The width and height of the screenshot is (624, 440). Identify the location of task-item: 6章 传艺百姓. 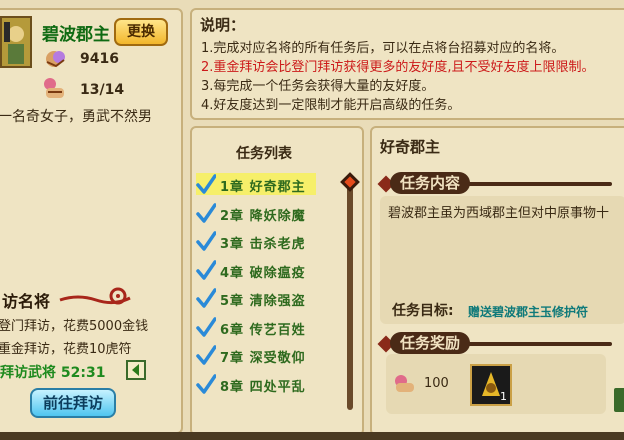
(256, 327).